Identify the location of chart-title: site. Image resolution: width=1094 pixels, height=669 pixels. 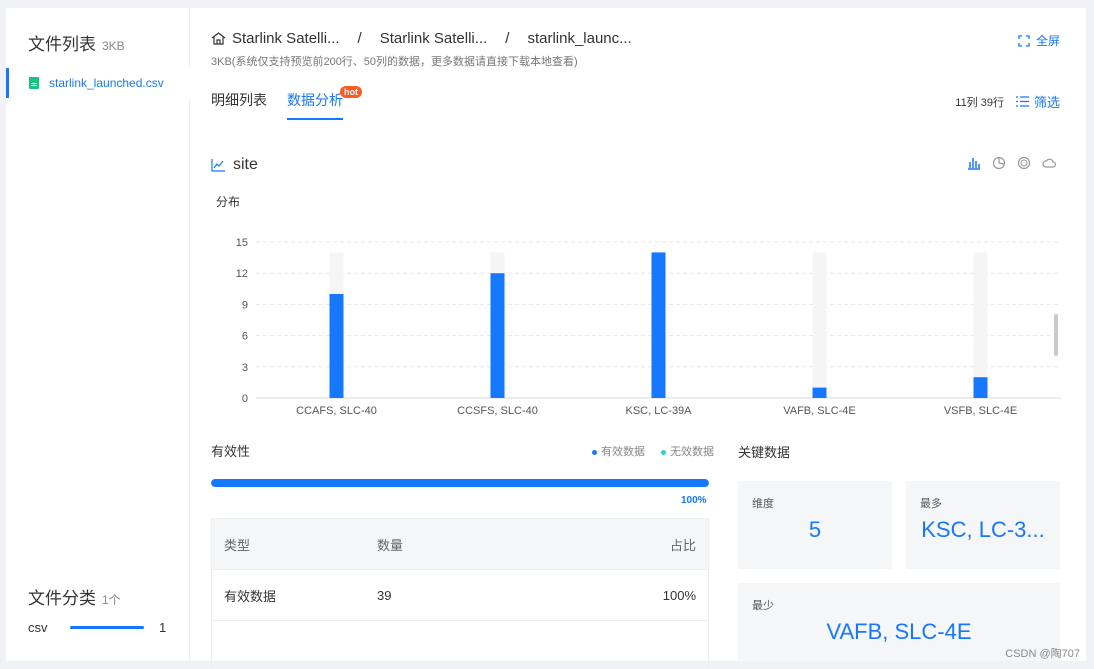
(245, 164).